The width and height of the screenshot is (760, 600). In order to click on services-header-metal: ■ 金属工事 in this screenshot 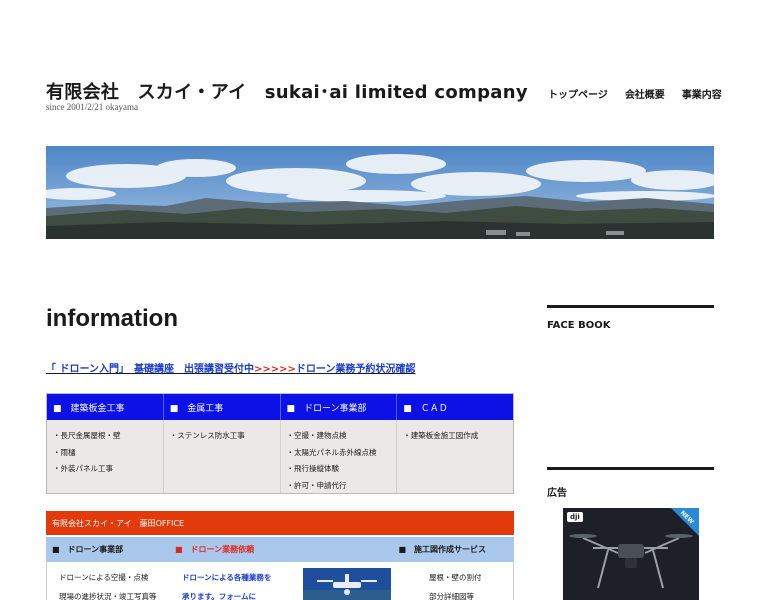, I will do `click(222, 407)`.